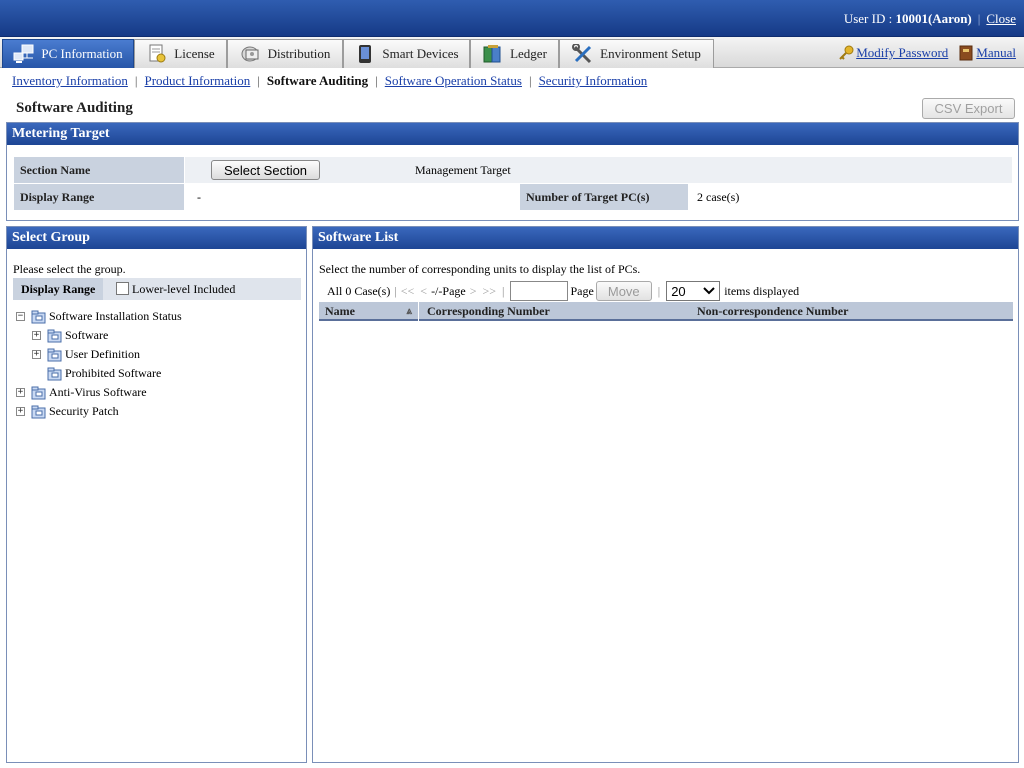 The image size is (1024, 768). I want to click on metering-target-title: Metering Target, so click(512, 134).